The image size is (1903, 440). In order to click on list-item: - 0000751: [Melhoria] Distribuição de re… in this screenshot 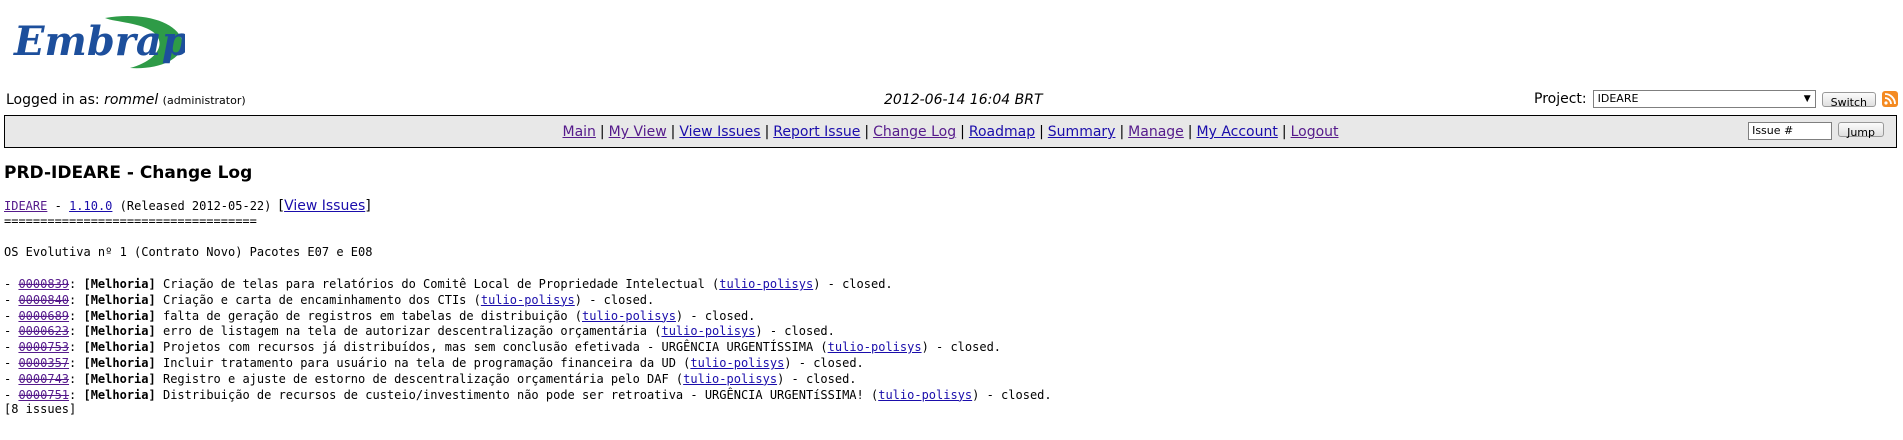, I will do `click(528, 396)`.